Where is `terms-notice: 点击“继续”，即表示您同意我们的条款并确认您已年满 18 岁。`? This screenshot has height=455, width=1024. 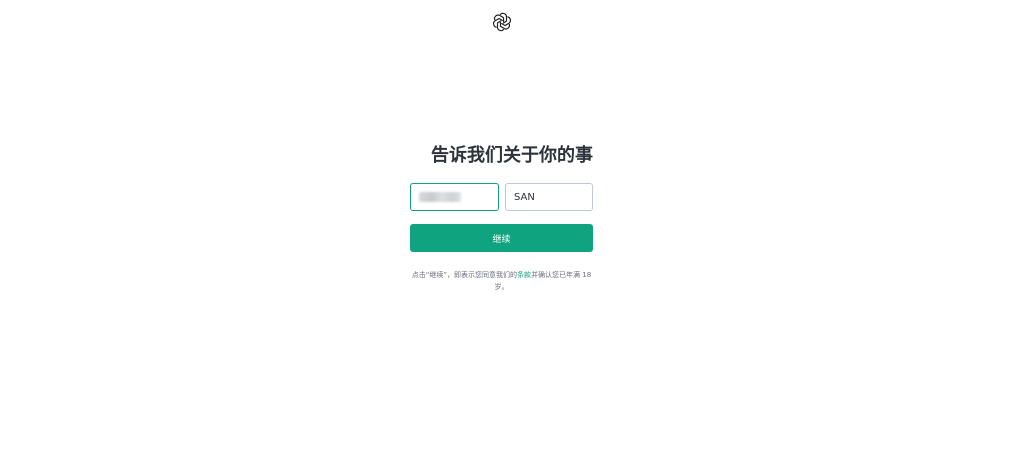
terms-notice: 点击“继续”，即表示您同意我们的条款并确认您已年满 18 岁。 is located at coordinates (501, 281).